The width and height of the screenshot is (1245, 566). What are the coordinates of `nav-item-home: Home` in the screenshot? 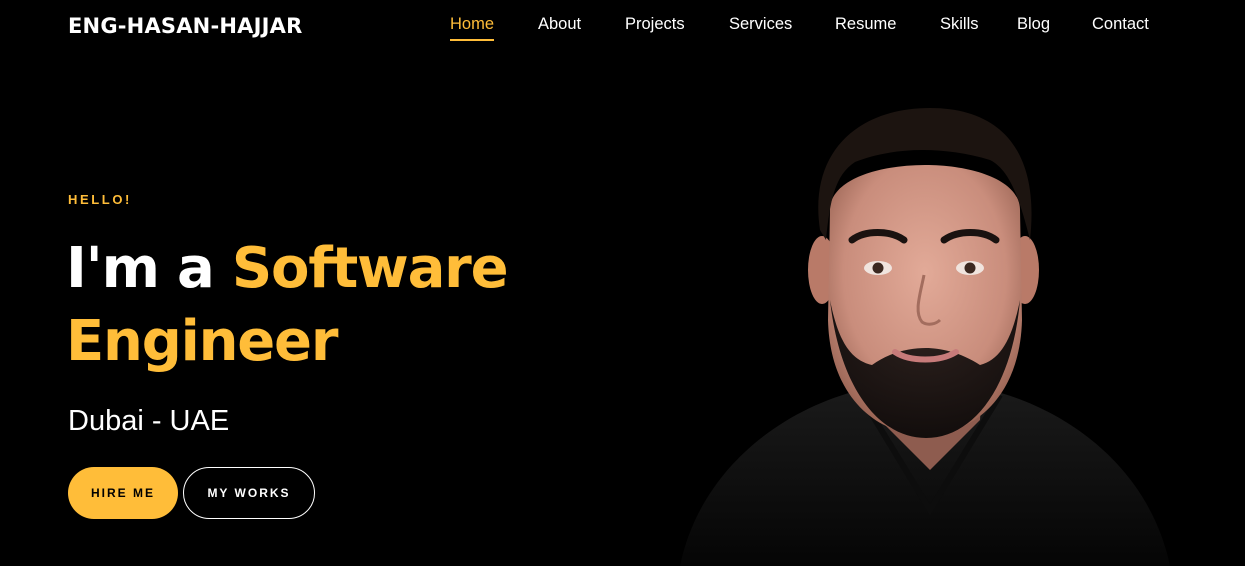 It's located at (472, 27).